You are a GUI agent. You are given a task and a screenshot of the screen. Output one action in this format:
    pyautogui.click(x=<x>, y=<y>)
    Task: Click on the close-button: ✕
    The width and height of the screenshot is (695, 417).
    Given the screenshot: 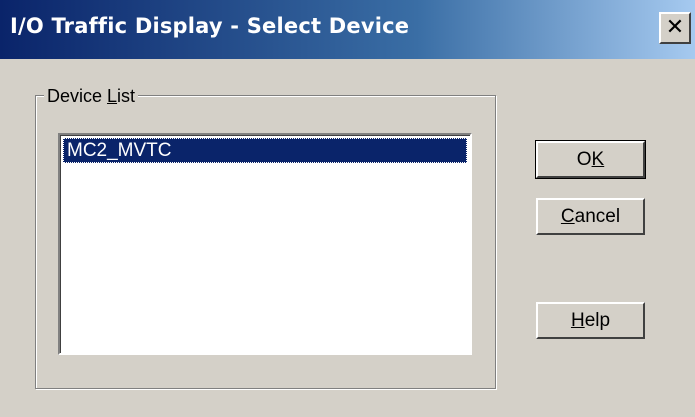 What is the action you would take?
    pyautogui.click(x=675, y=28)
    